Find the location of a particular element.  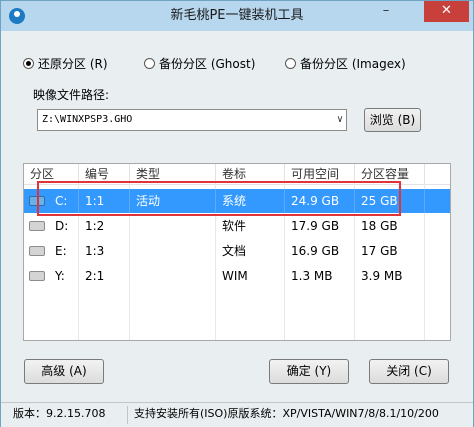

partition-volume: WIM is located at coordinates (235, 276).